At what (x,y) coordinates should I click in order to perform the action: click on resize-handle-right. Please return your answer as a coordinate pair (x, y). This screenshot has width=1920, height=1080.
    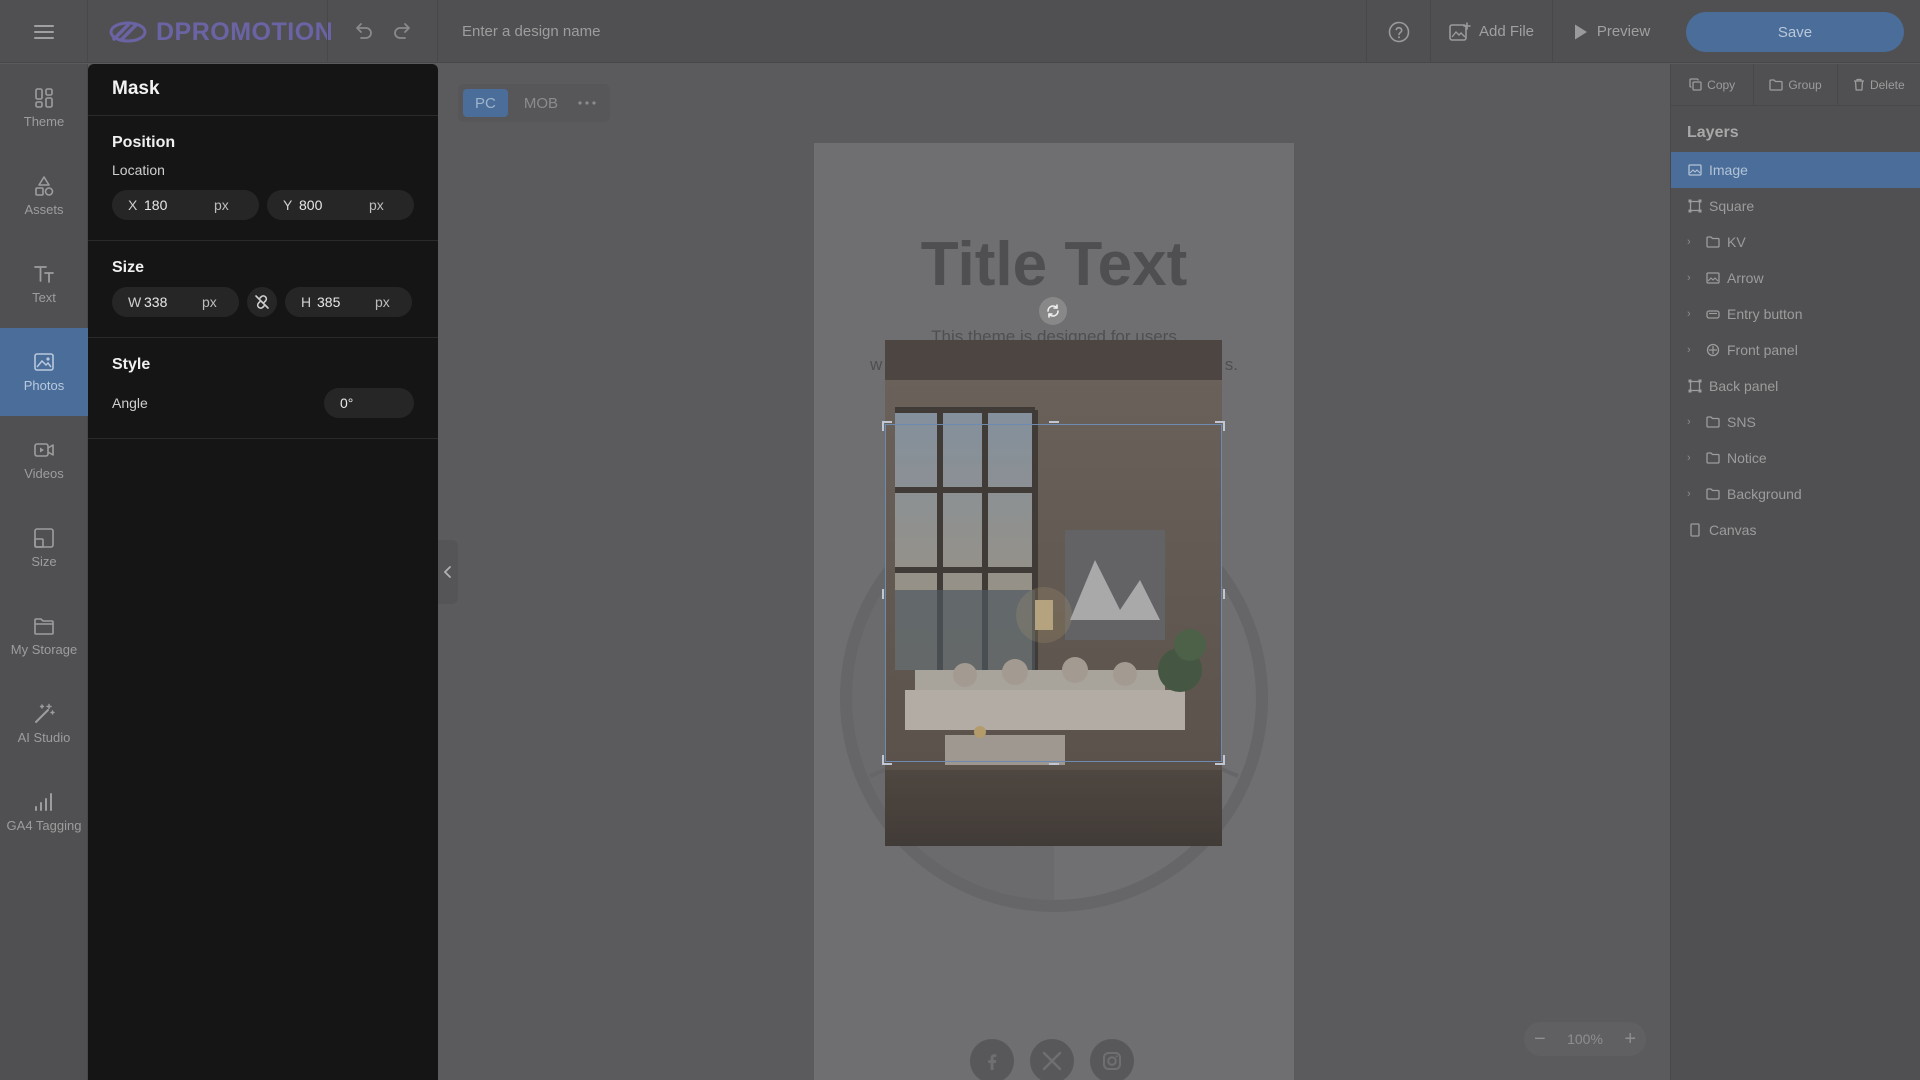
    Looking at the image, I should click on (1220, 594).